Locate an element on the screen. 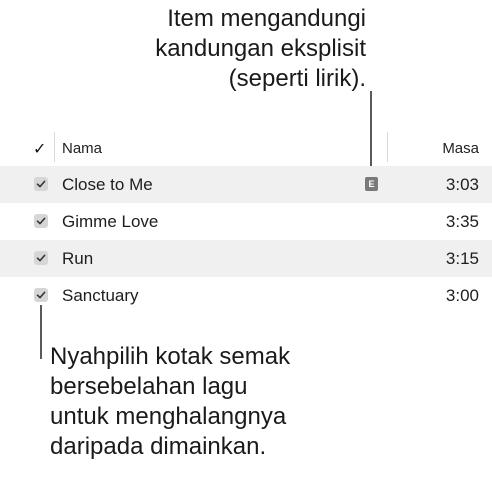  uncheck-callout-line-4: daripada dimainkan. is located at coordinates (158, 446).